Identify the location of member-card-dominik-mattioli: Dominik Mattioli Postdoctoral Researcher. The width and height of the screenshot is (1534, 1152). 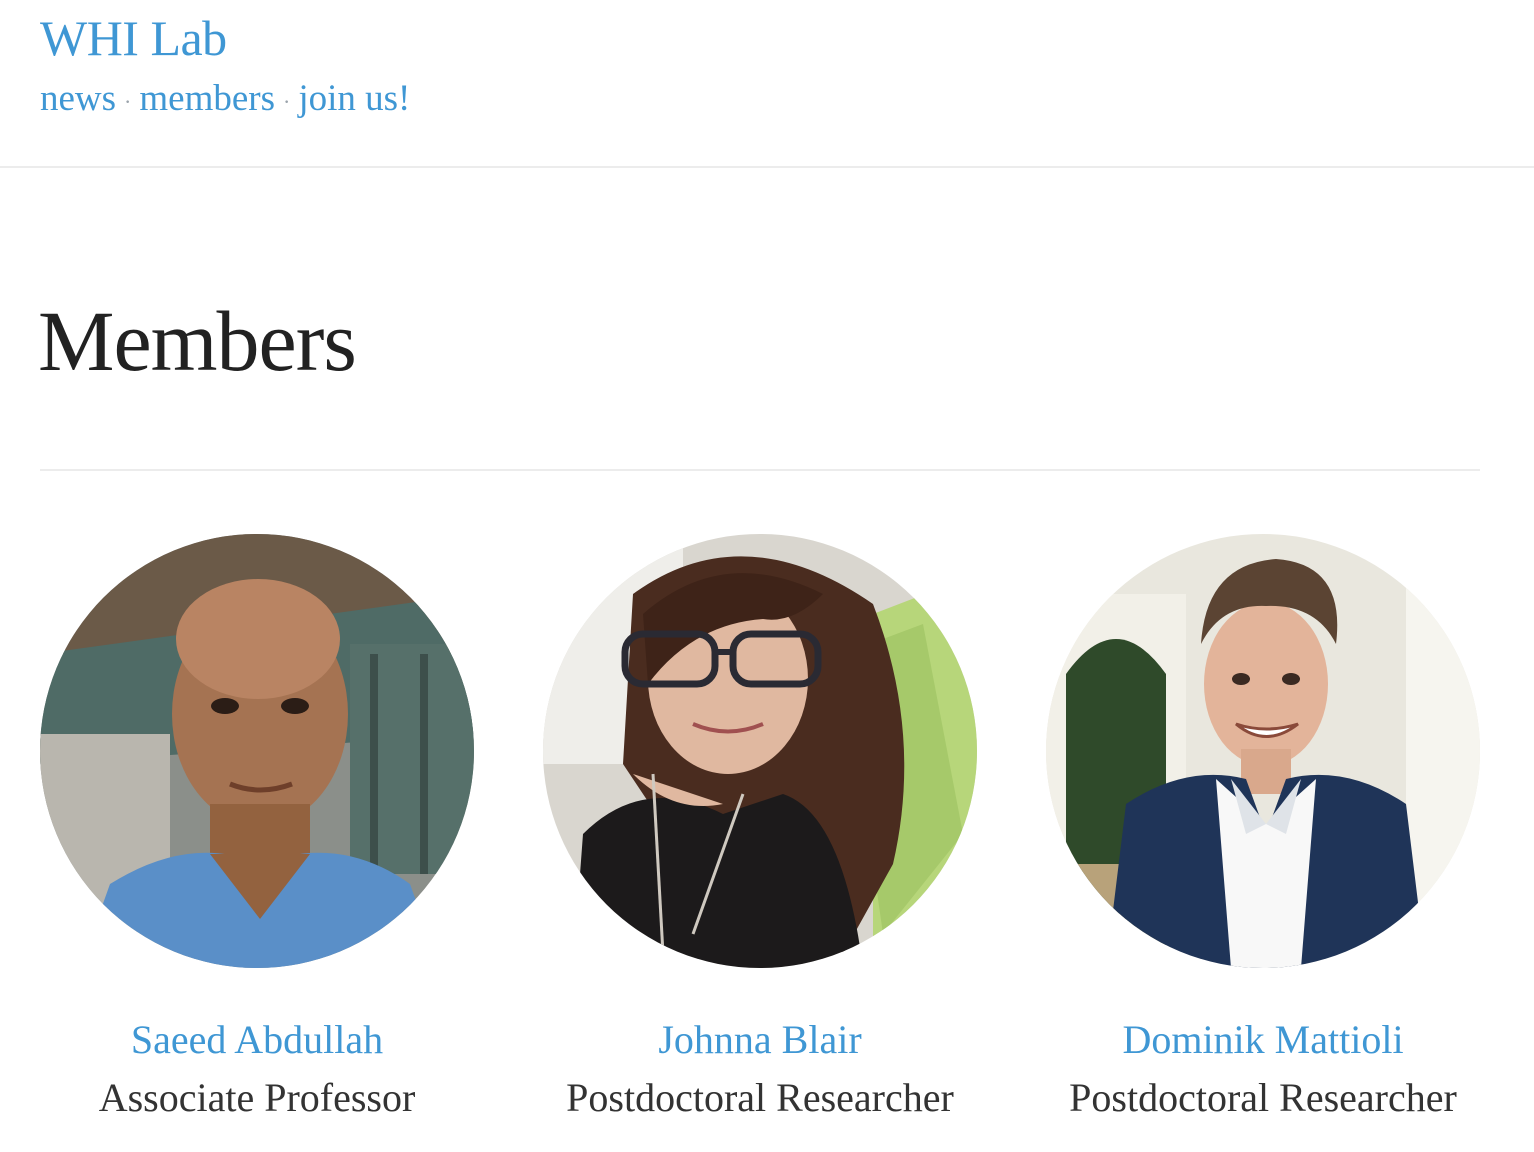
(1263, 829).